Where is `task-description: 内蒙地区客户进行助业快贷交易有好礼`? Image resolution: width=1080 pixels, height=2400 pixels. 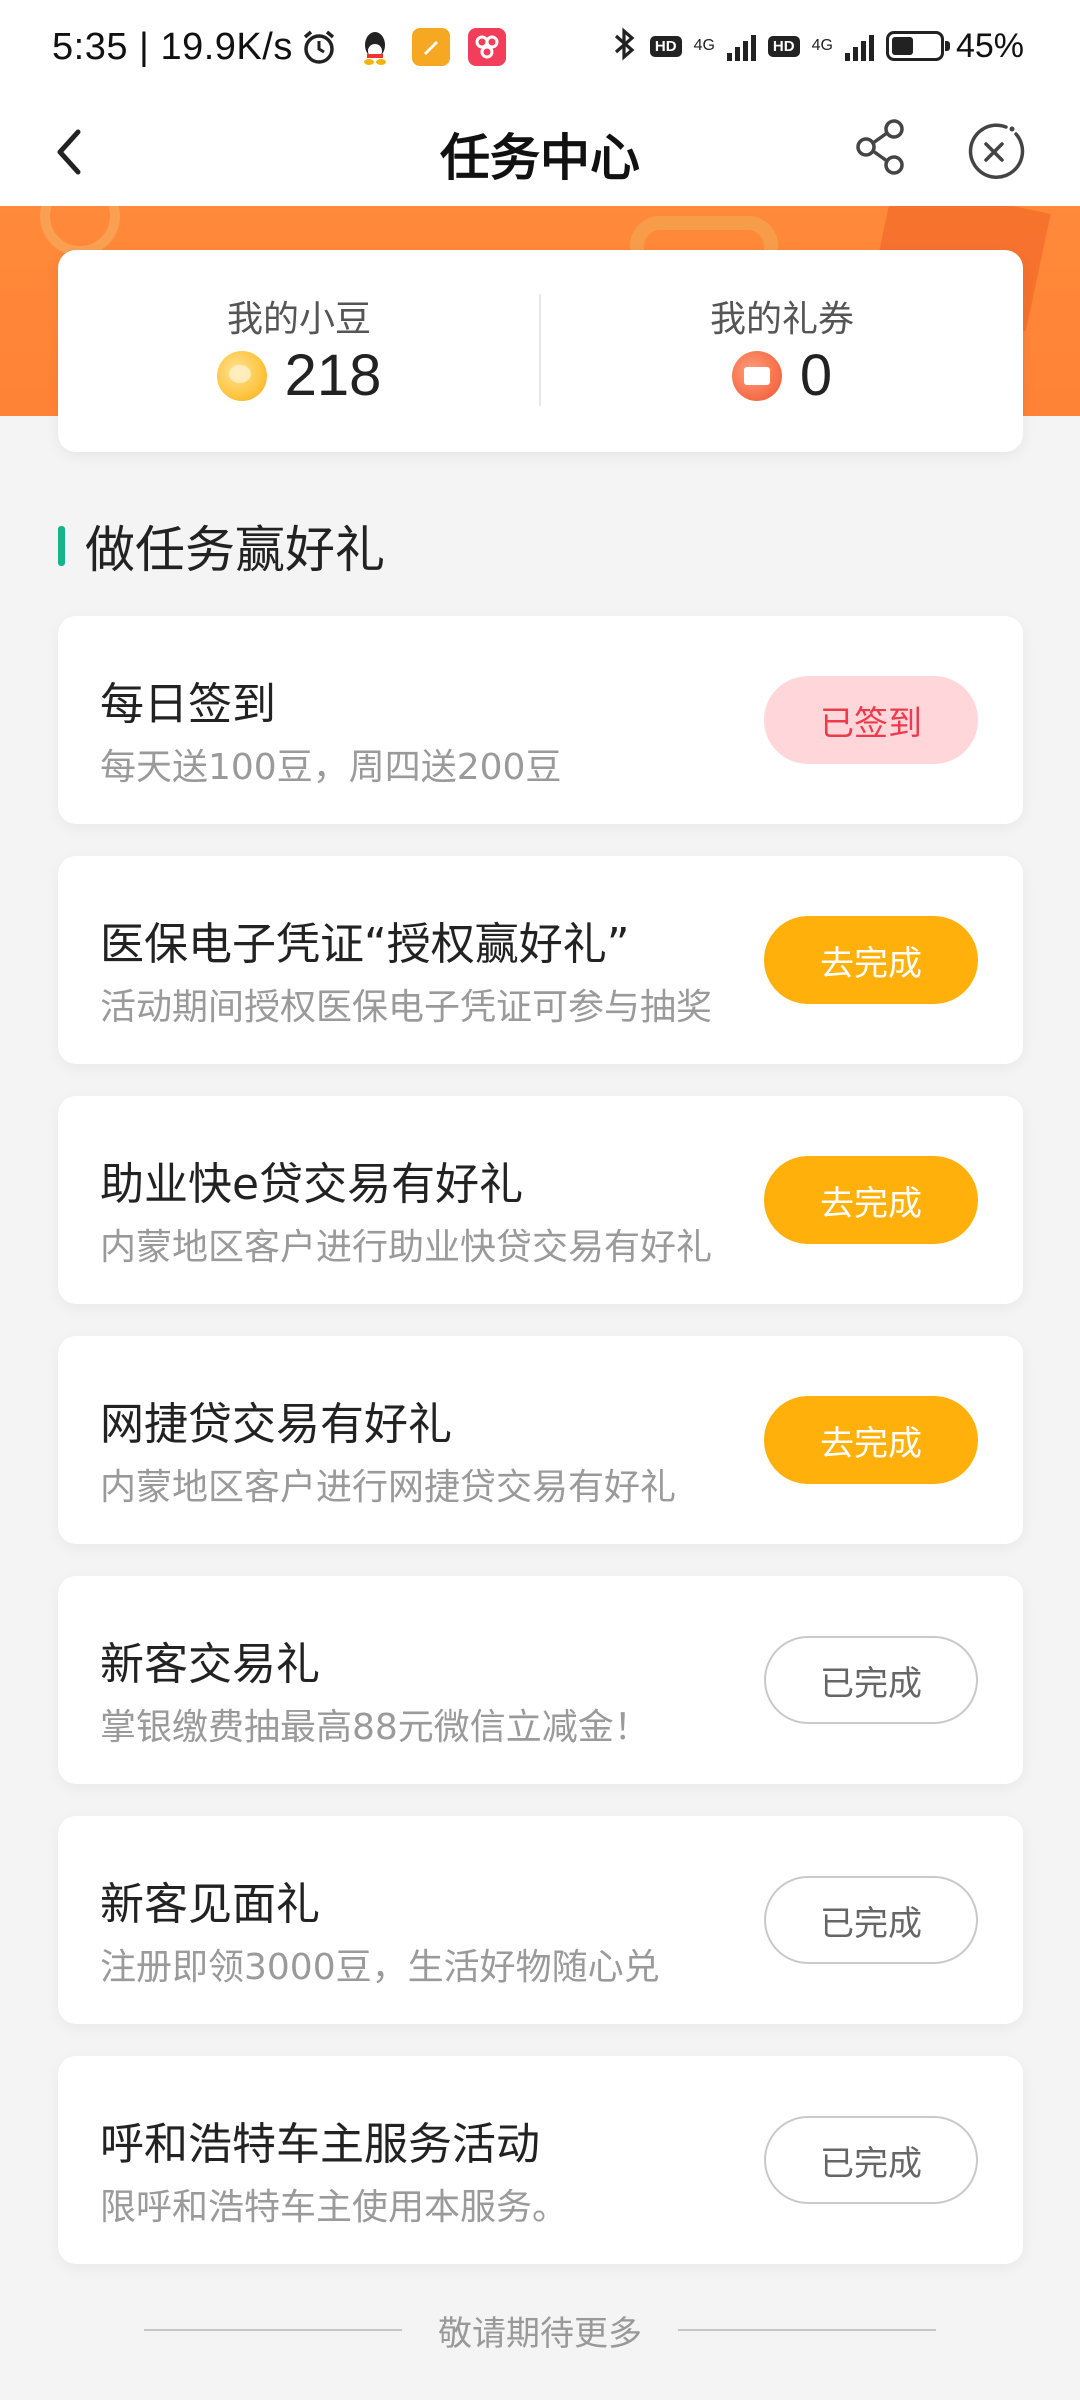 task-description: 内蒙地区客户进行助业快贷交易有好礼 is located at coordinates (406, 1247).